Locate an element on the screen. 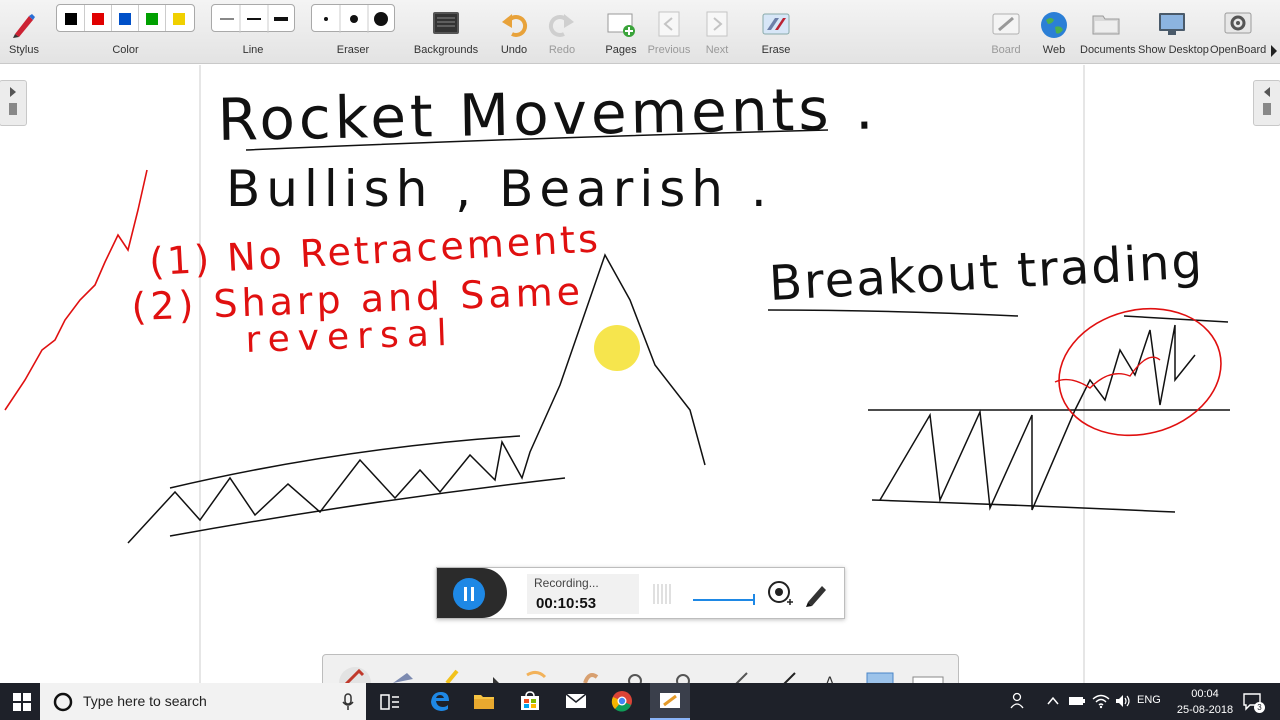  wifi-icon is located at coordinates (1101, 701).